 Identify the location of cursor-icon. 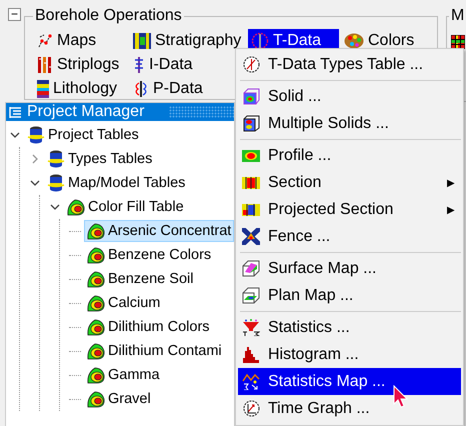
(401, 397).